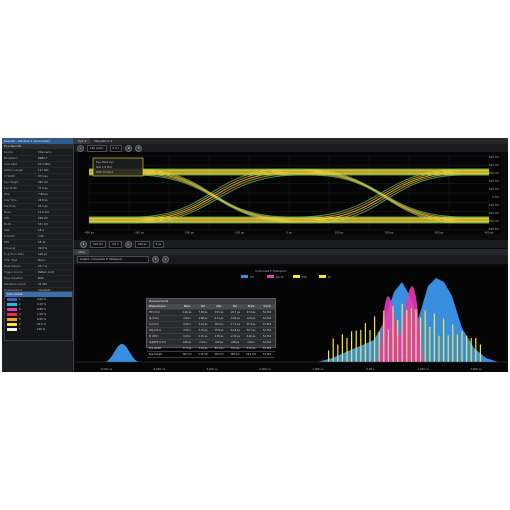  I want to click on add-graph-icon: +, so click(165, 259).